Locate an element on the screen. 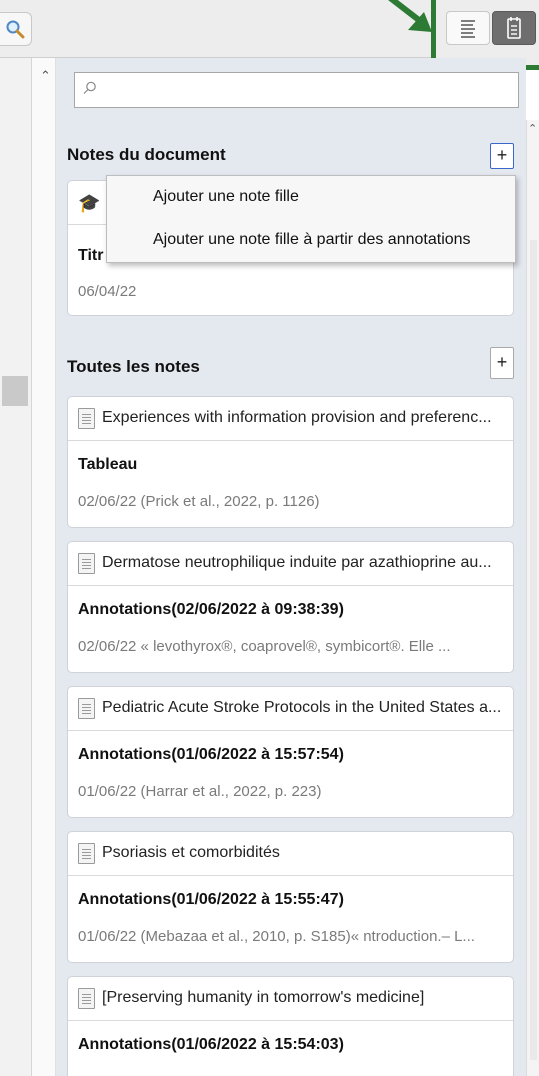 The width and height of the screenshot is (539, 1076). note-date: 06/04/22 is located at coordinates (107, 291).